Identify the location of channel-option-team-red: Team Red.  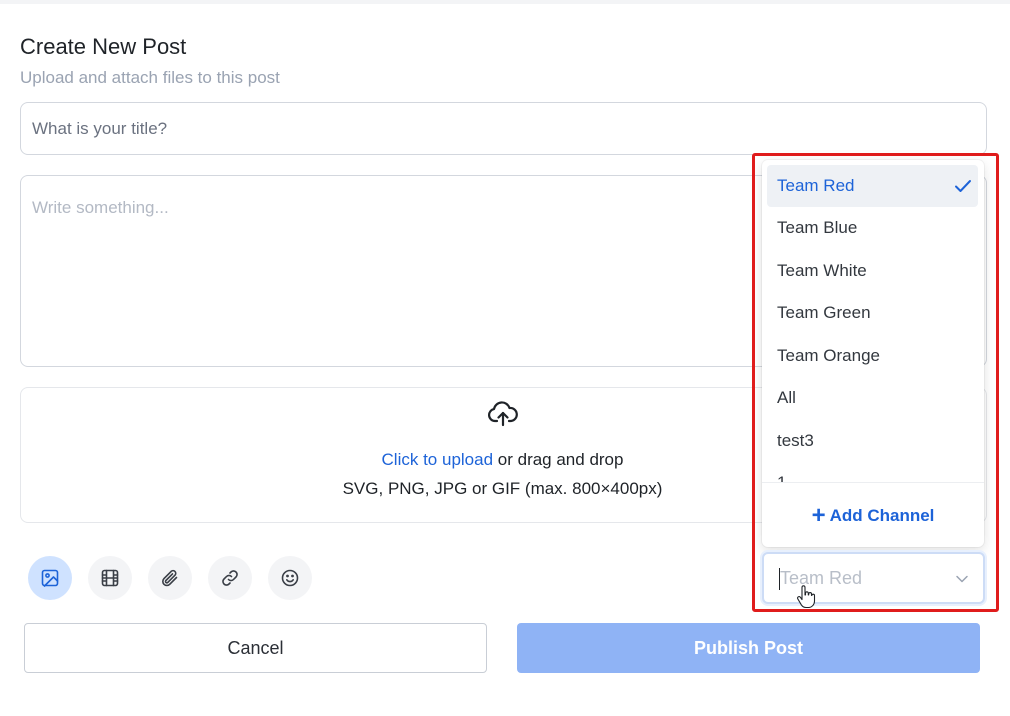
(872, 186).